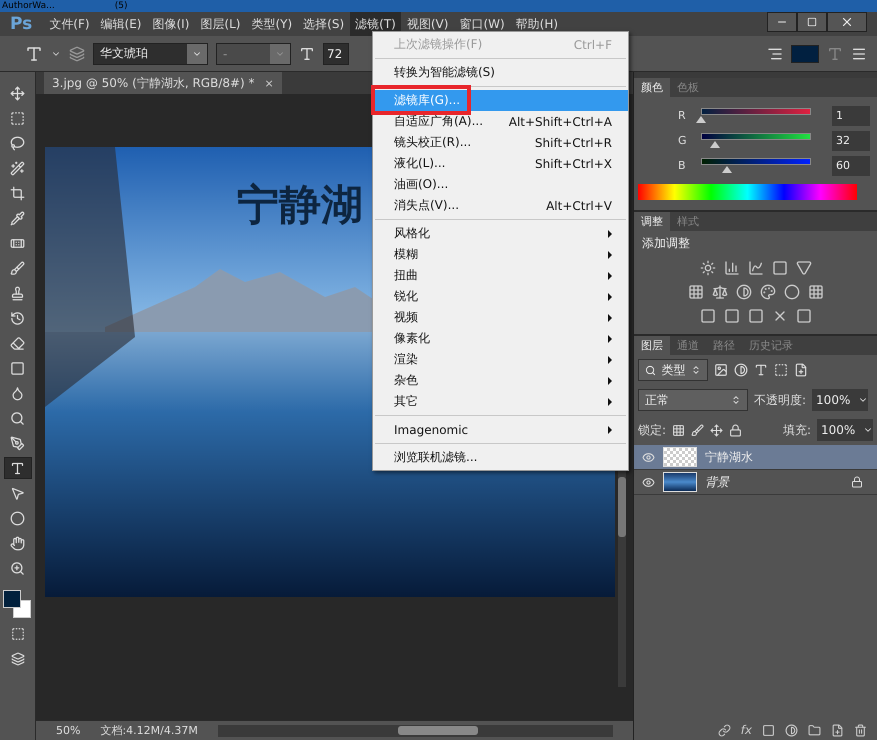 This screenshot has height=740, width=877. Describe the element at coordinates (500, 72) in the screenshot. I see `menu-item: 转换为智能滤镜(S)` at that location.